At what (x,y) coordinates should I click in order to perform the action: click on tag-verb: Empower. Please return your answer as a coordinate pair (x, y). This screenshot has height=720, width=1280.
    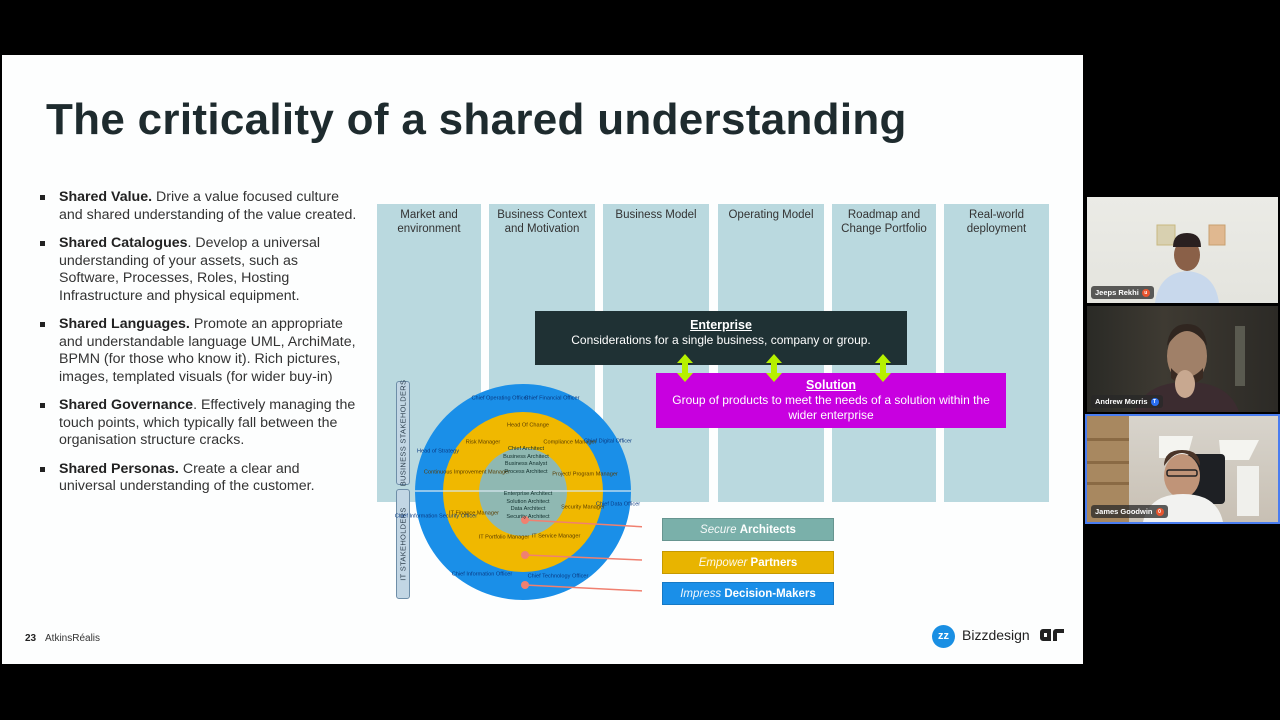
    Looking at the image, I should click on (723, 563).